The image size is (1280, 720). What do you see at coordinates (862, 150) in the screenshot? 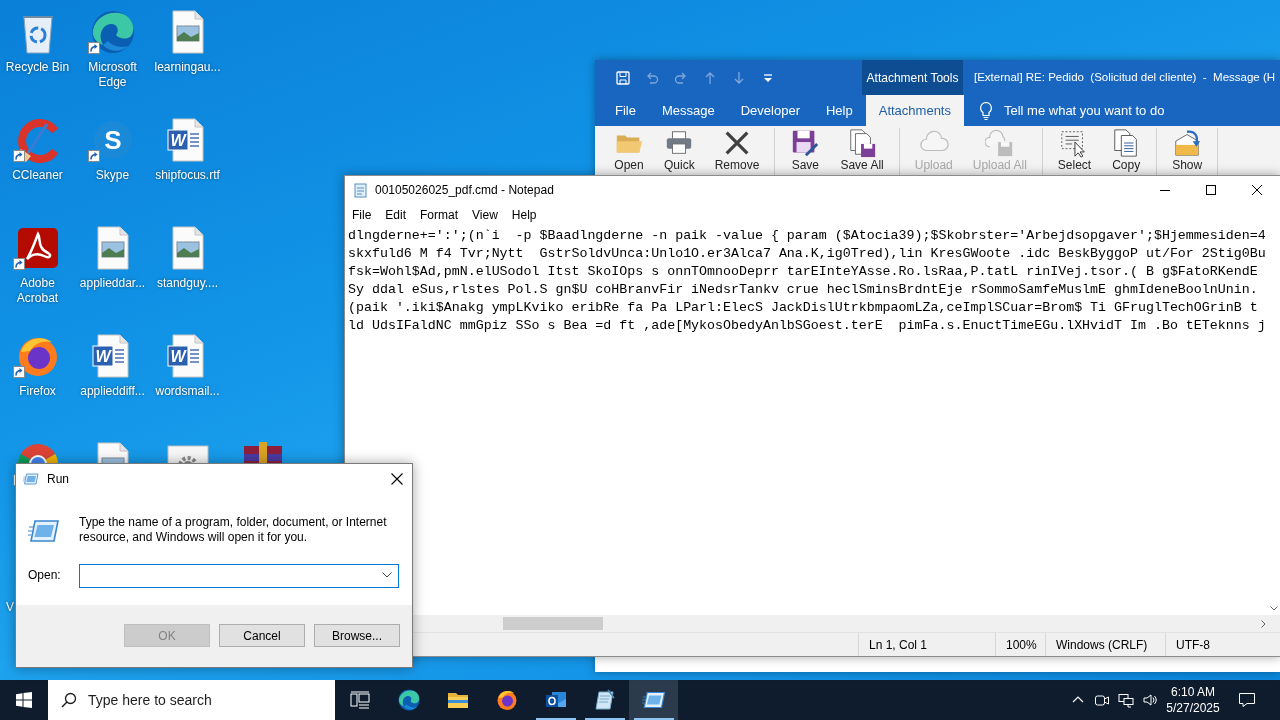
I see `save-all-button: Save All` at bounding box center [862, 150].